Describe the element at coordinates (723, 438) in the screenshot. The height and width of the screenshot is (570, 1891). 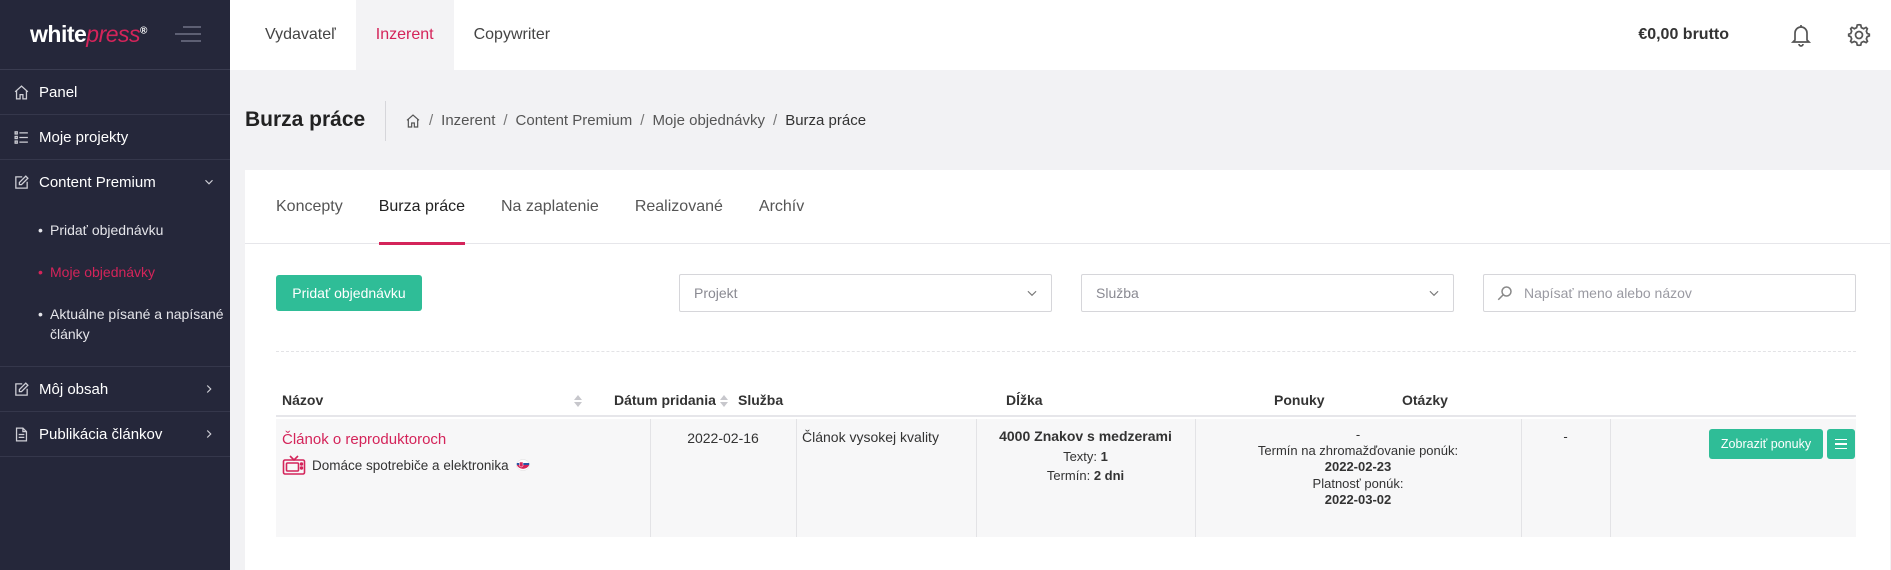
I see `order-date: 2022-02-16` at that location.